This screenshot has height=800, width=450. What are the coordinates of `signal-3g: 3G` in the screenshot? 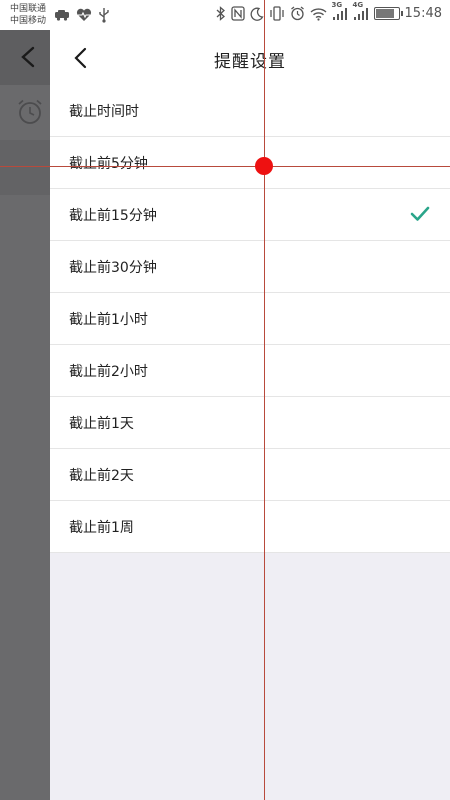 It's located at (340, 11).